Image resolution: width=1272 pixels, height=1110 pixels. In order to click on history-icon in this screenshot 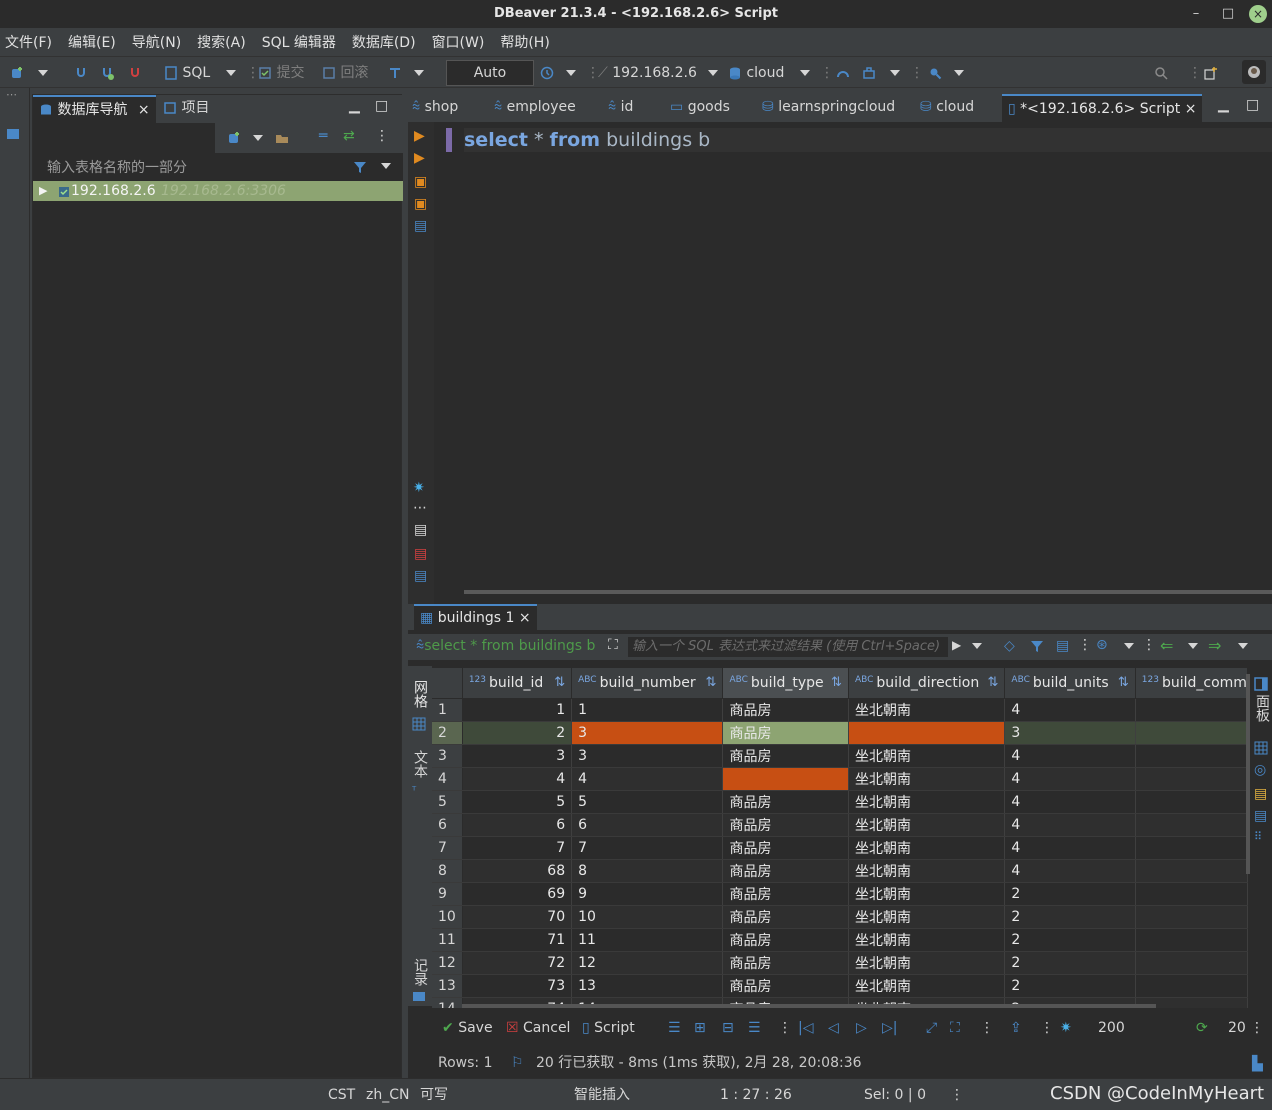, I will do `click(547, 73)`.